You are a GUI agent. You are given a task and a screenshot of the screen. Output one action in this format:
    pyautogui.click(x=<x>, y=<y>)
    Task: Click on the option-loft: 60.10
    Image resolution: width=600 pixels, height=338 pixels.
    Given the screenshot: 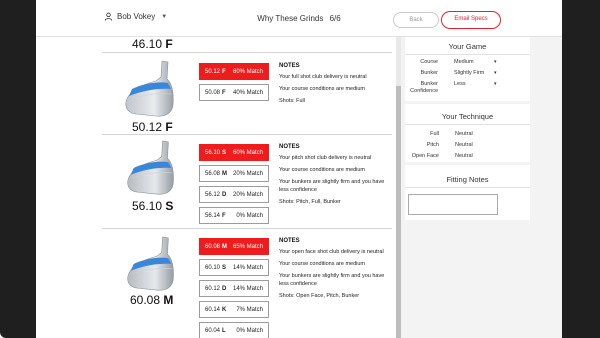 What is the action you would take?
    pyautogui.click(x=213, y=267)
    